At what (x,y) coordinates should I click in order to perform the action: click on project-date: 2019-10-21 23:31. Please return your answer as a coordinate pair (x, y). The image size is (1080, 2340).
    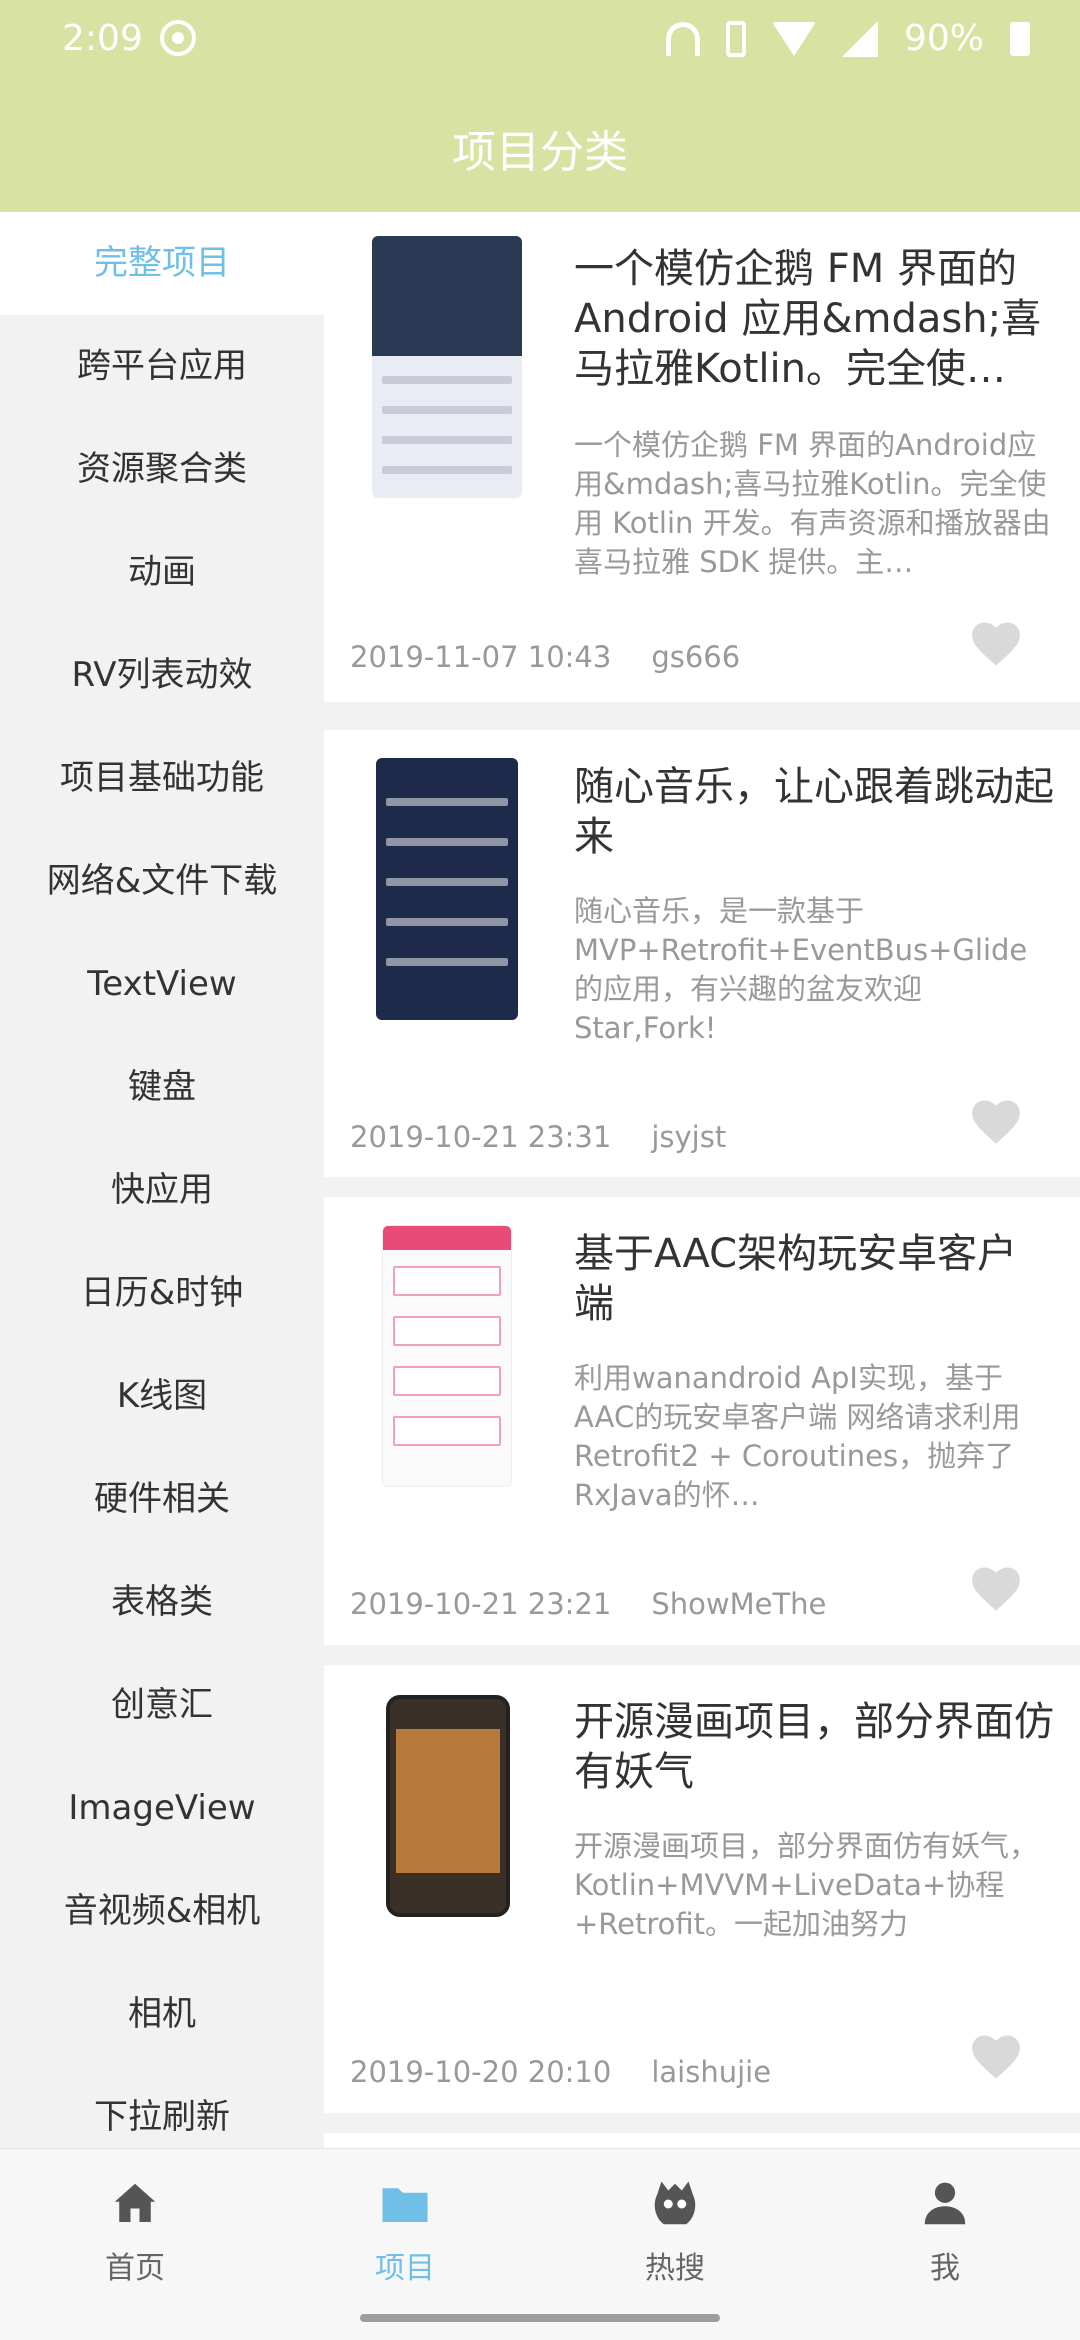
    Looking at the image, I should click on (481, 1137).